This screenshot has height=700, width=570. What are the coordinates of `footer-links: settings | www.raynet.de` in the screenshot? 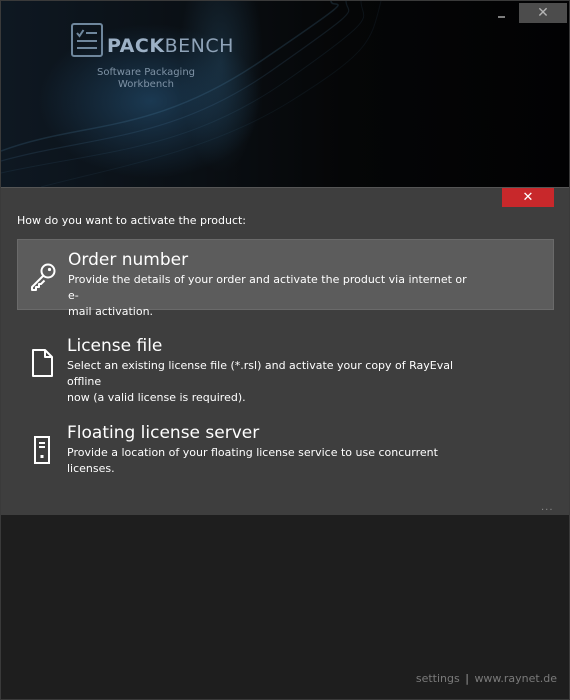 It's located at (486, 678).